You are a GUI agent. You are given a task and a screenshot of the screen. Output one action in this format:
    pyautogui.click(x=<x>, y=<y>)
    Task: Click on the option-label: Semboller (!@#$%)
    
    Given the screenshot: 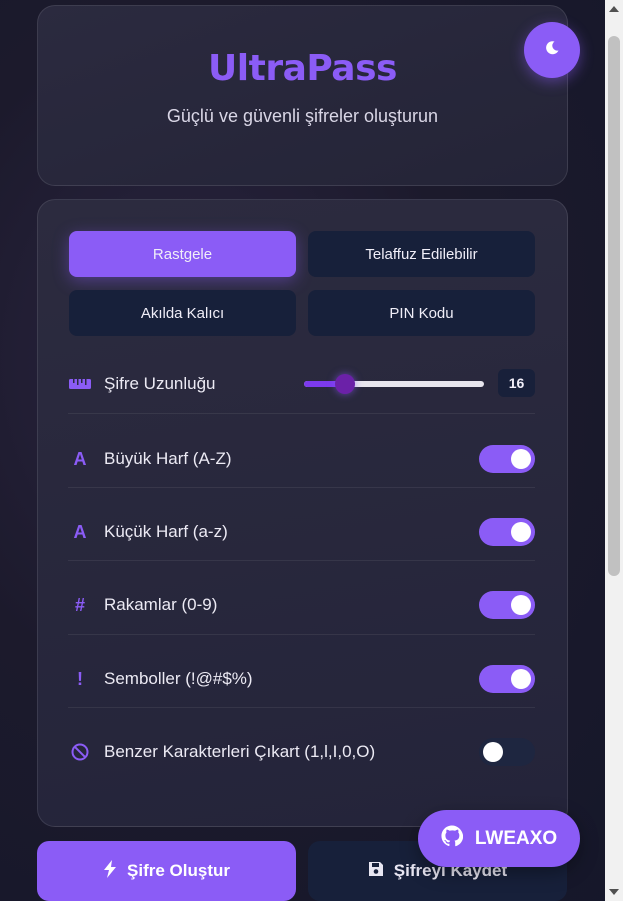 What is the action you would take?
    pyautogui.click(x=178, y=678)
    